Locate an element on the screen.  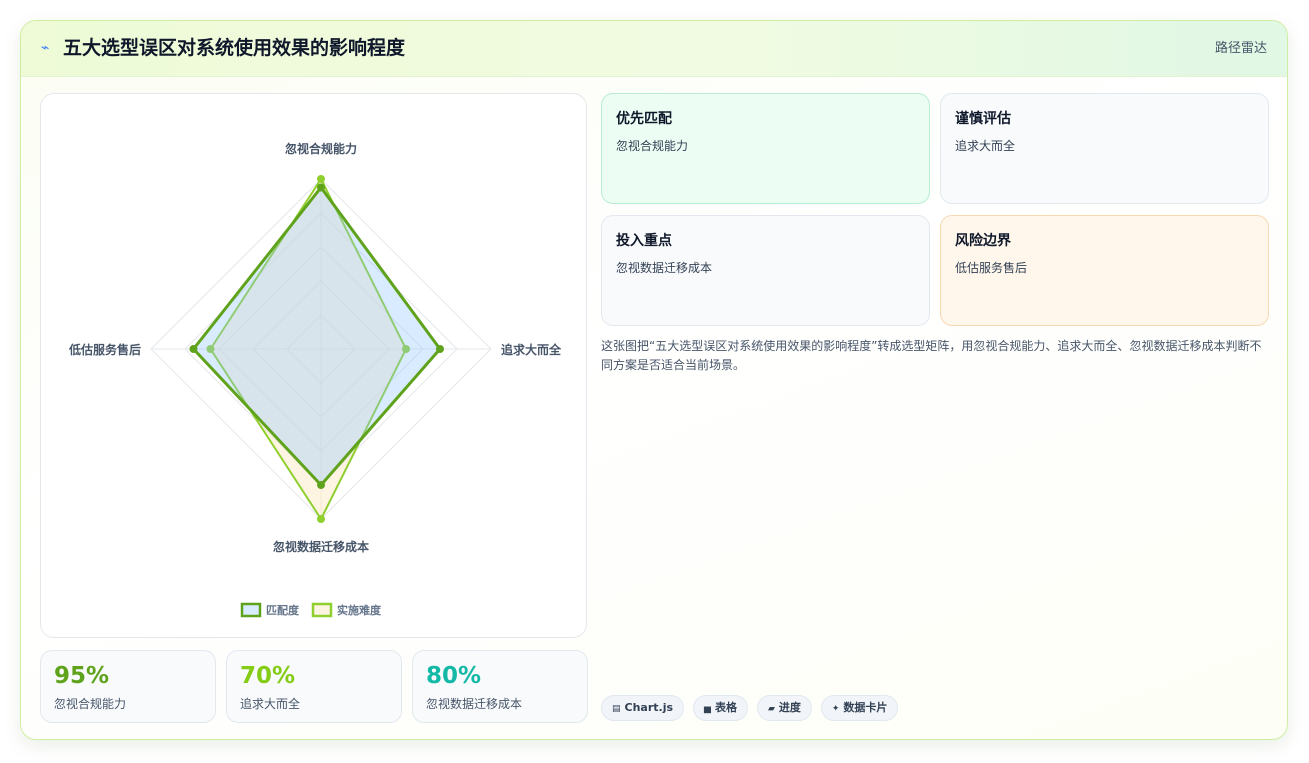
radar-series-1-area is located at coordinates (317, 336).